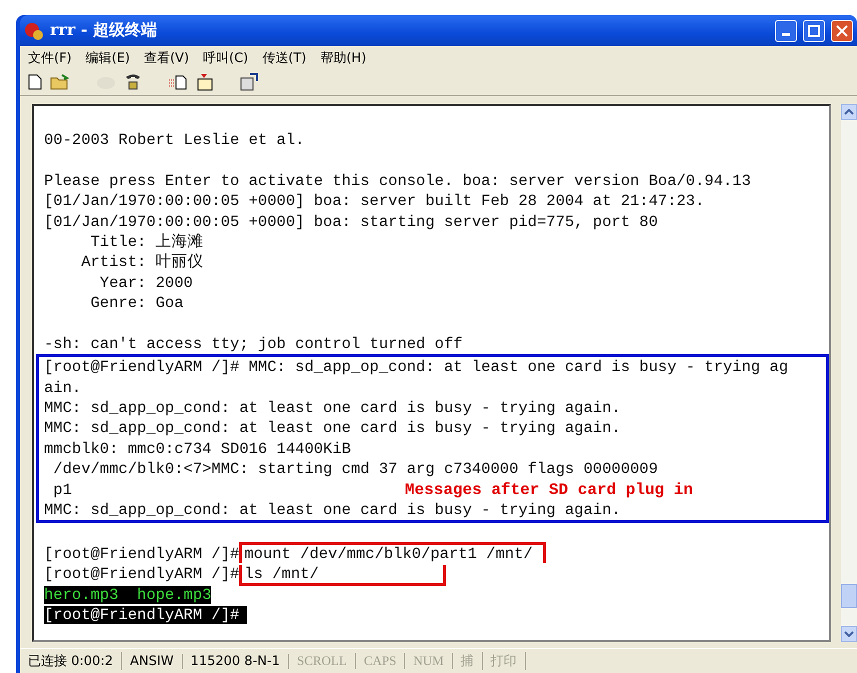 The image size is (857, 673). I want to click on minimize-button, so click(786, 31).